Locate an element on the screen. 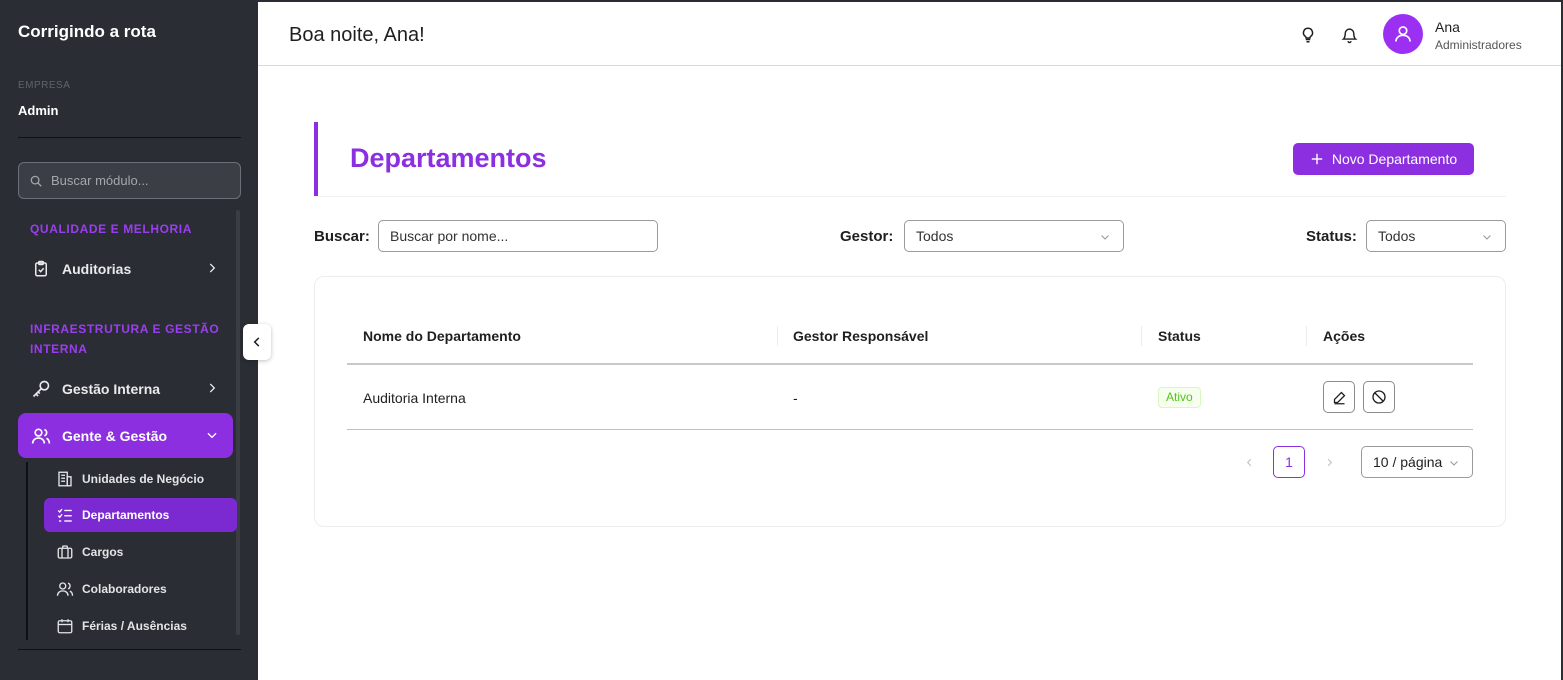  manager-select: Todos is located at coordinates (1014, 236).